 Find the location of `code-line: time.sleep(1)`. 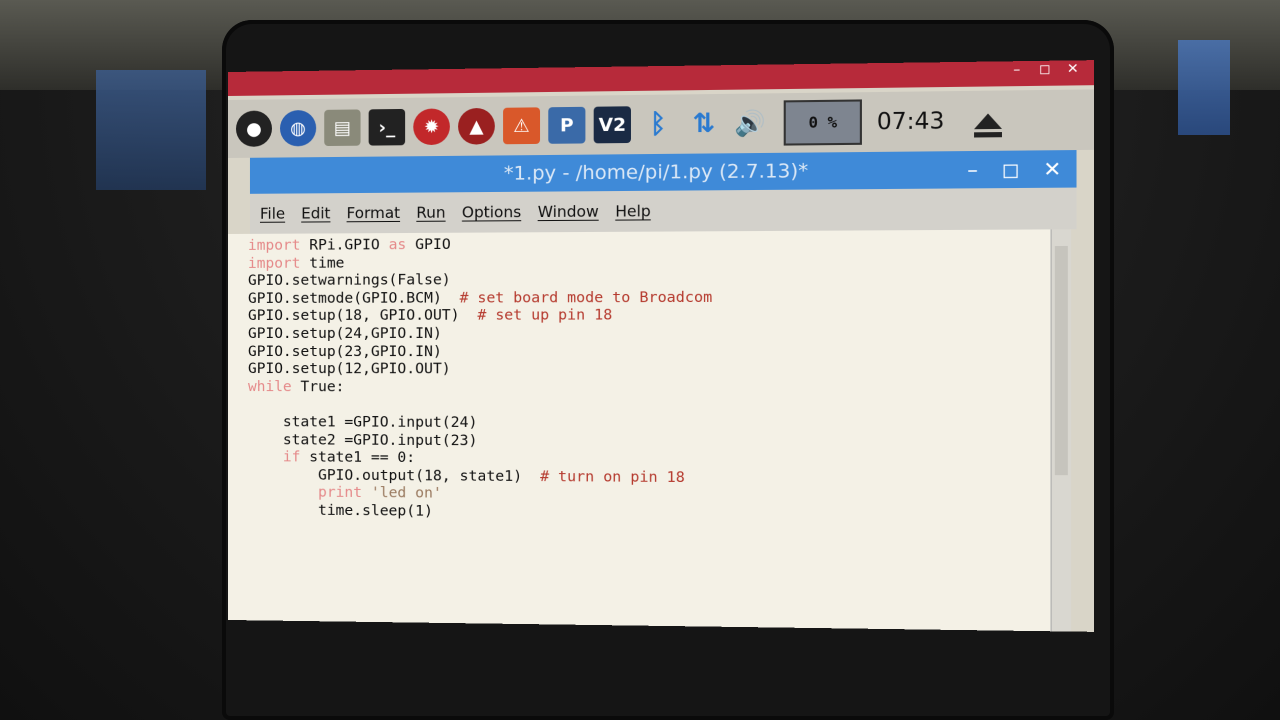

code-line: time.sleep(1) is located at coordinates (480, 513).